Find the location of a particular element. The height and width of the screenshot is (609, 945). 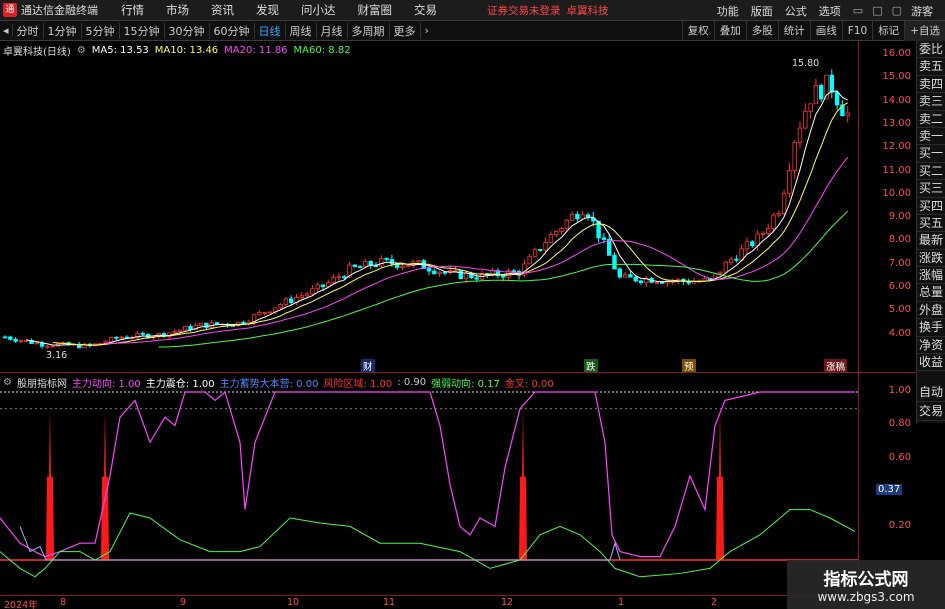

side-tab-15: 外盘 is located at coordinates (931, 311).